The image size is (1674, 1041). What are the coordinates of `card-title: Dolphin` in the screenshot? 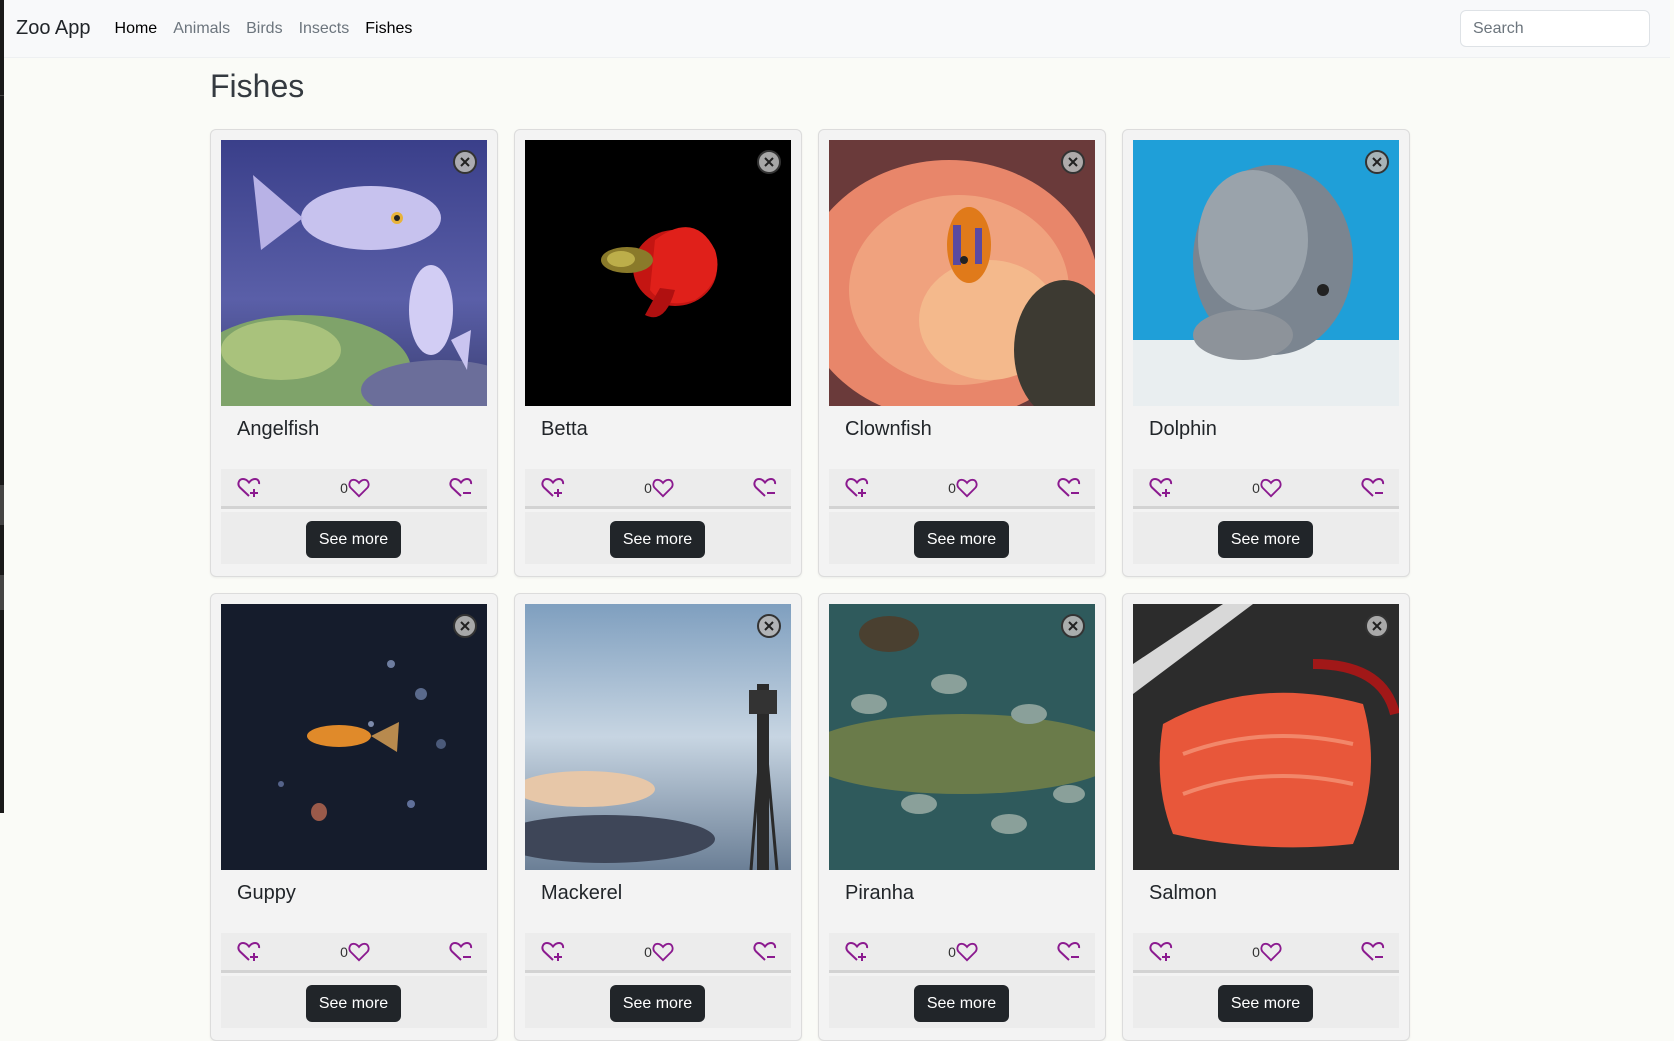 It's located at (1183, 429).